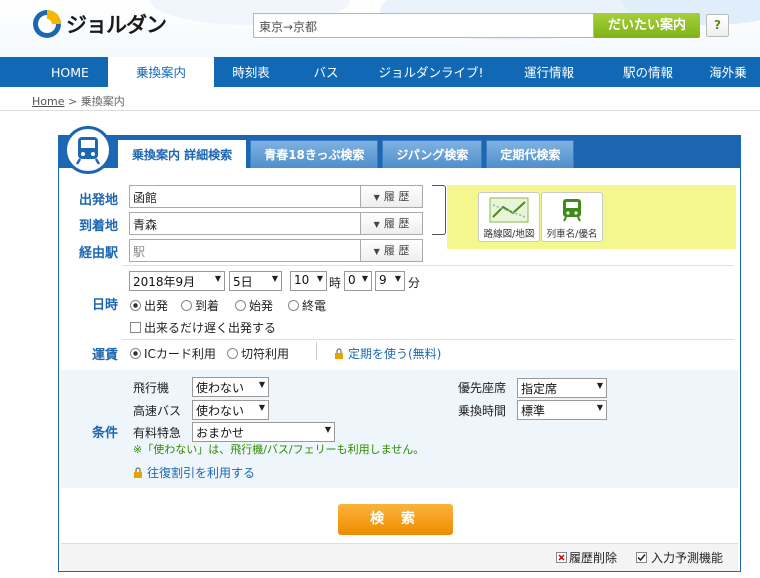  What do you see at coordinates (245, 196) in the screenshot?
I see `from-input: 函館` at bounding box center [245, 196].